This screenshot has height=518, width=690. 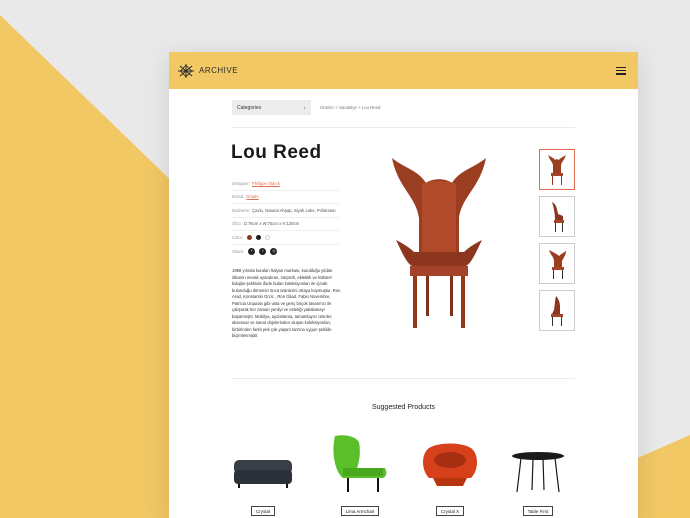 I want to click on suggested-product-lima: Lima Armchair, so click(x=360, y=474).